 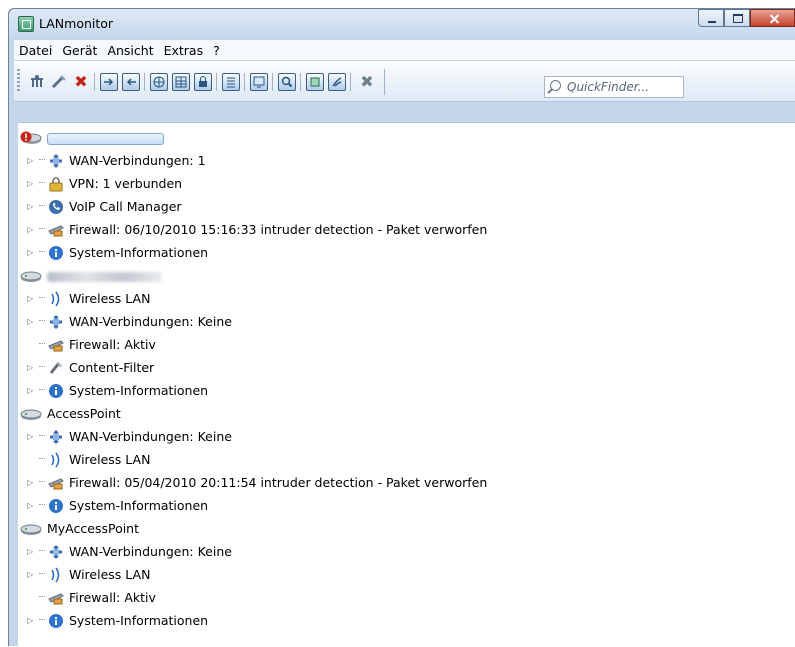 What do you see at coordinates (55, 574) in the screenshot?
I see `wireless-icon` at bounding box center [55, 574].